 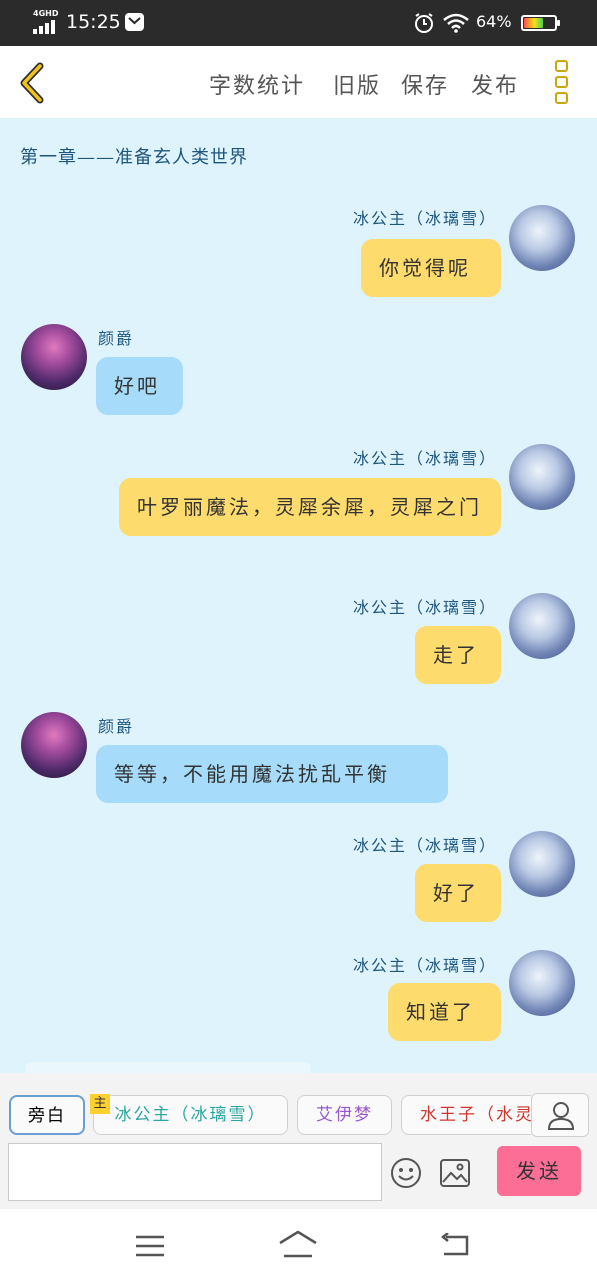 I want to click on system-nav-bar, so click(x=298, y=1244).